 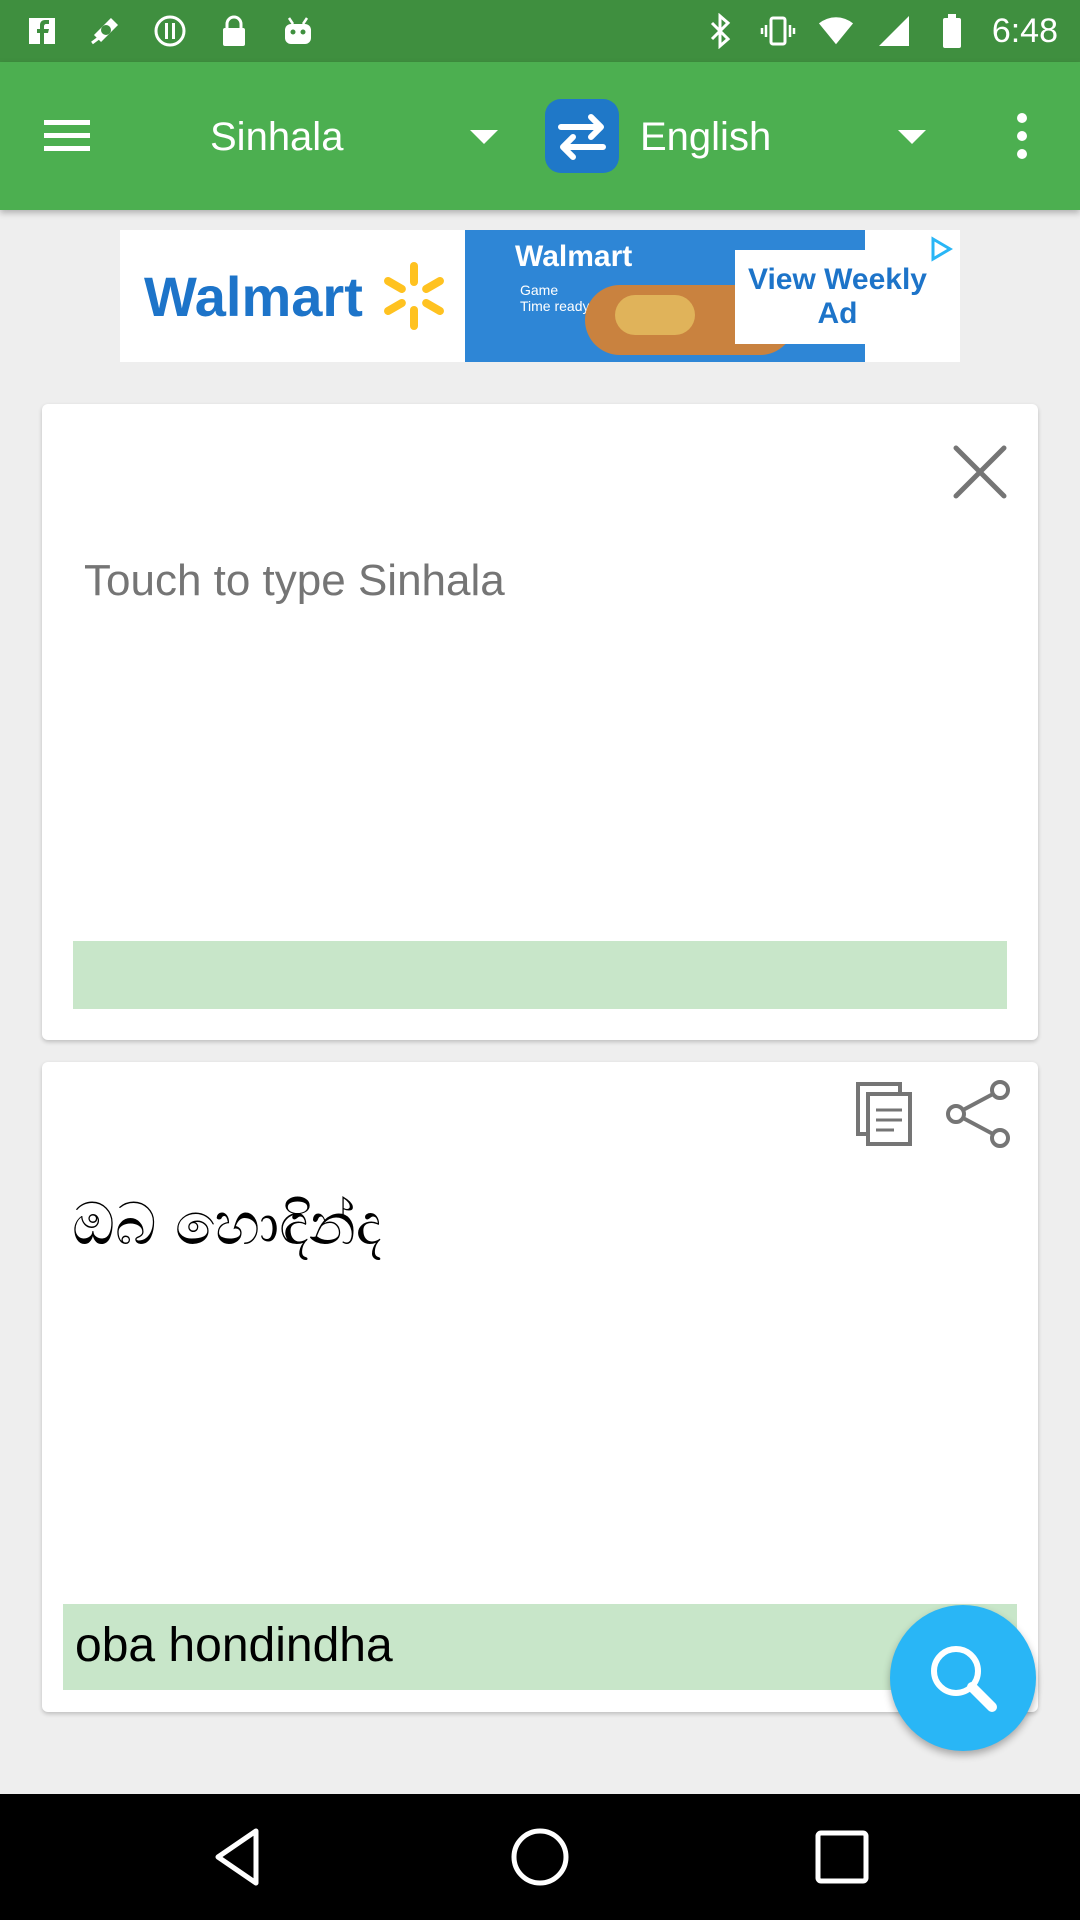 What do you see at coordinates (42, 31) in the screenshot?
I see `facebook-icon` at bounding box center [42, 31].